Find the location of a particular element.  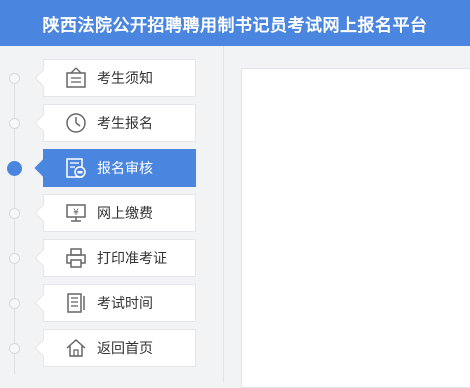

document-icon is located at coordinates (76, 303).